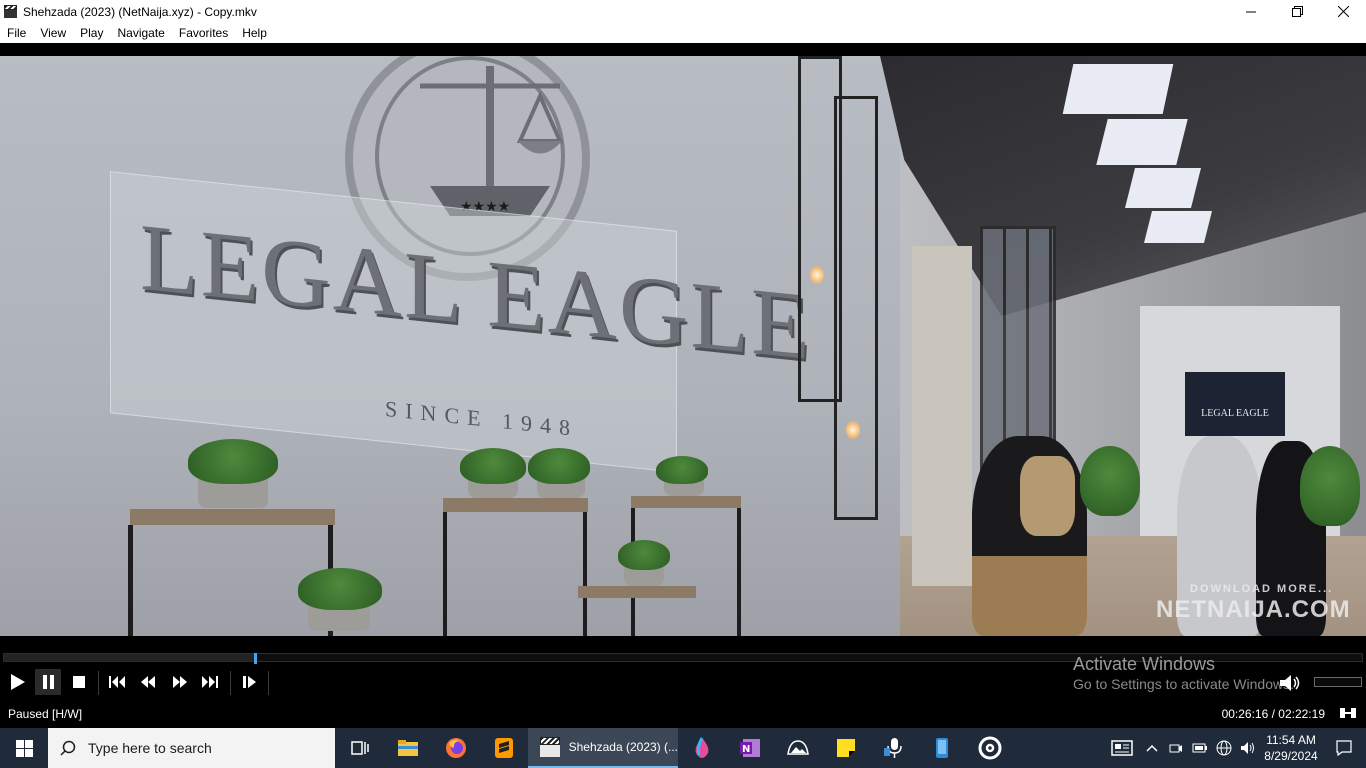  Describe the element at coordinates (550, 747) in the screenshot. I see `mpc-taskbar-icon` at that location.